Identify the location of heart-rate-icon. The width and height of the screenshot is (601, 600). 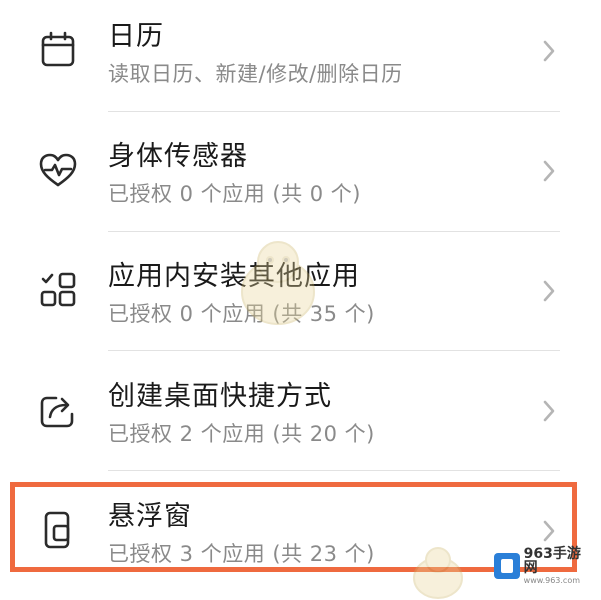
(58, 170).